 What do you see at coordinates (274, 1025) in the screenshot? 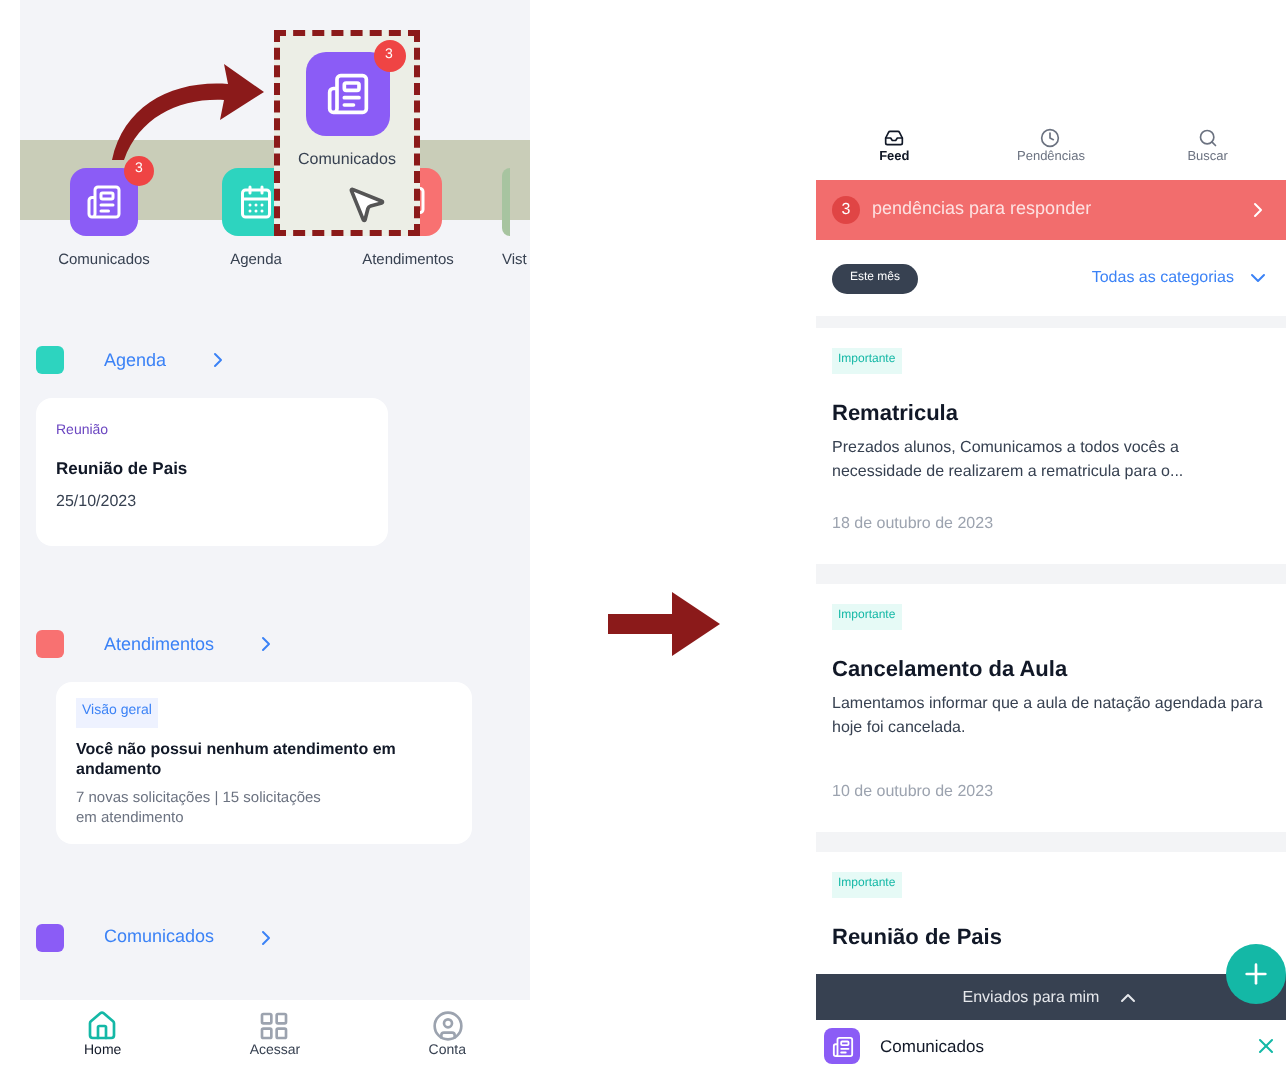
I see `grid-icon` at bounding box center [274, 1025].